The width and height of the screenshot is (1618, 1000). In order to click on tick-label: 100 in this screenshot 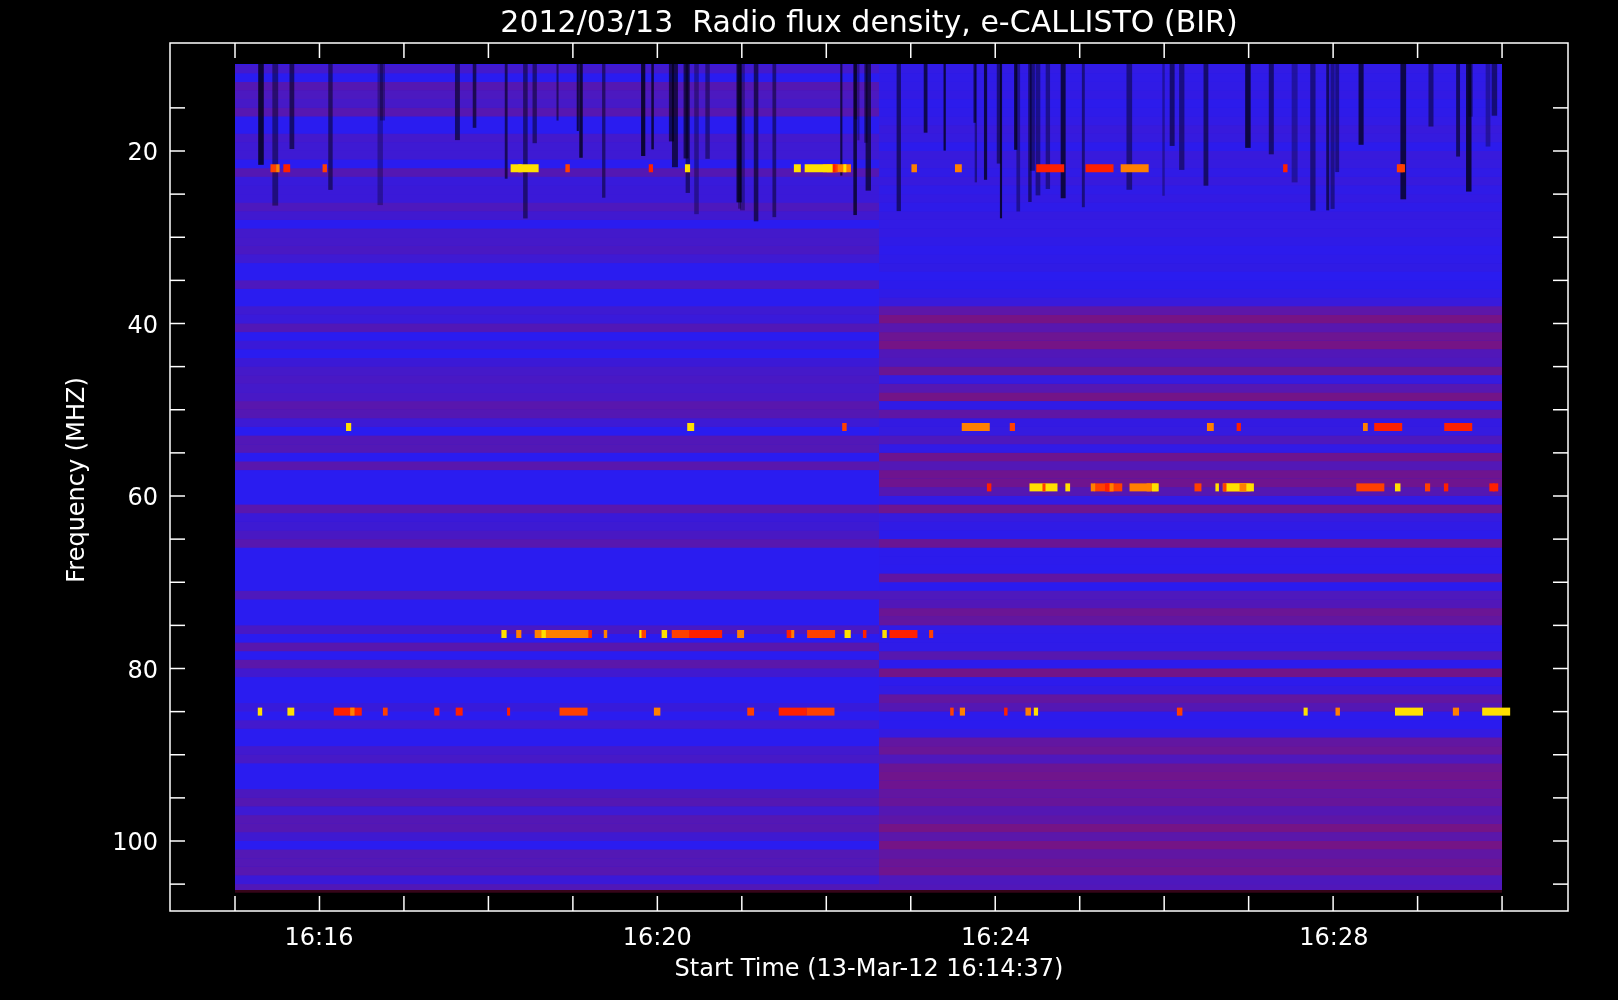, I will do `click(135, 842)`.